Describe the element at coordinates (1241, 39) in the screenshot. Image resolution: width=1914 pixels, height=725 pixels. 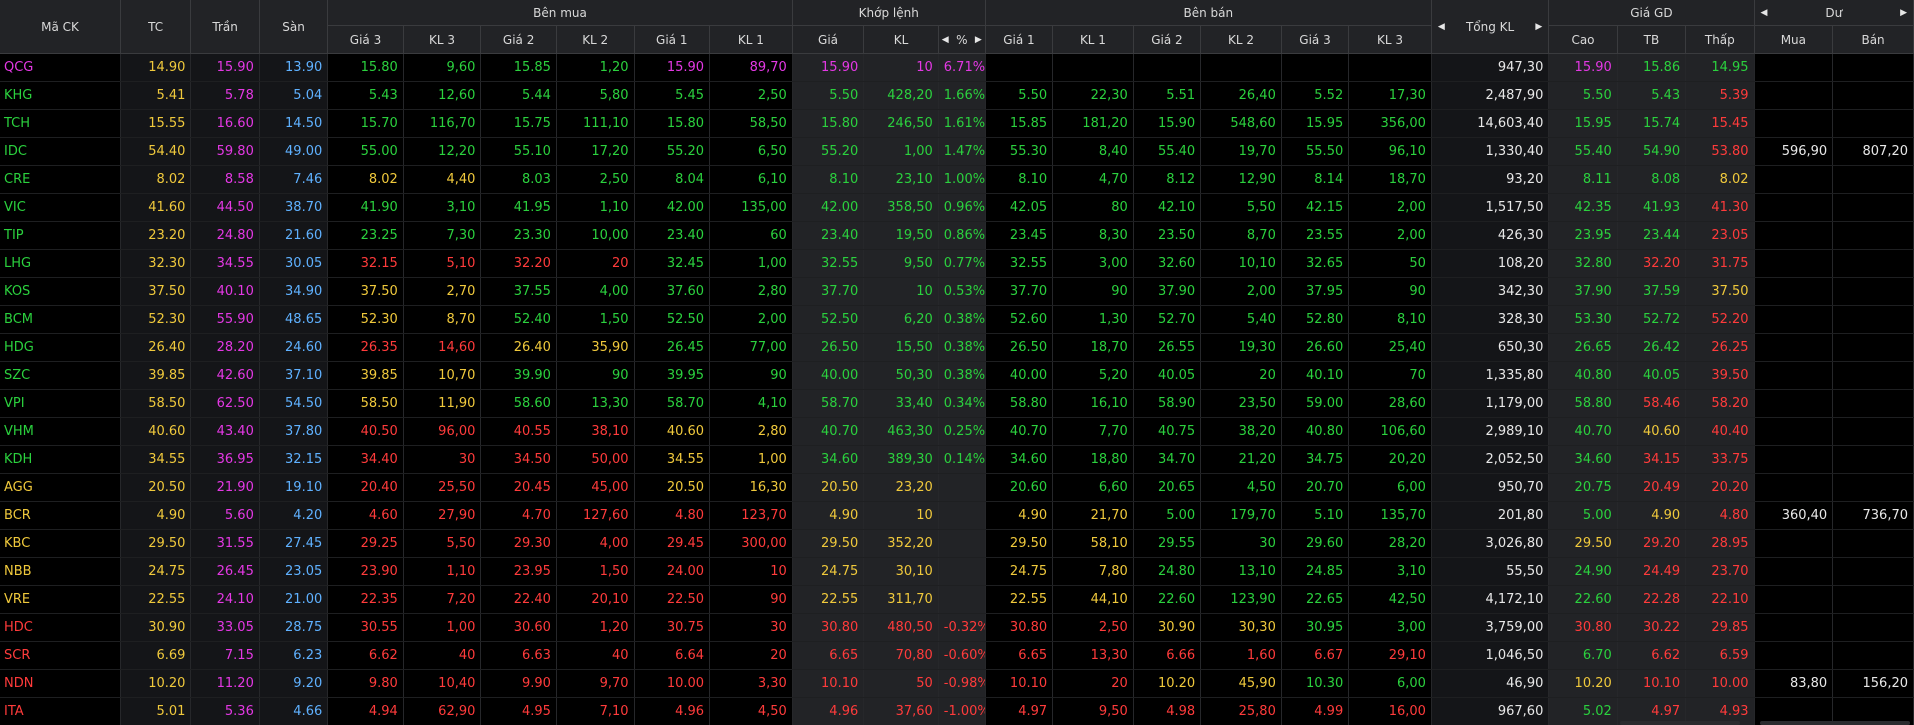
I see `col-sell-vol-2: KL 2` at that location.